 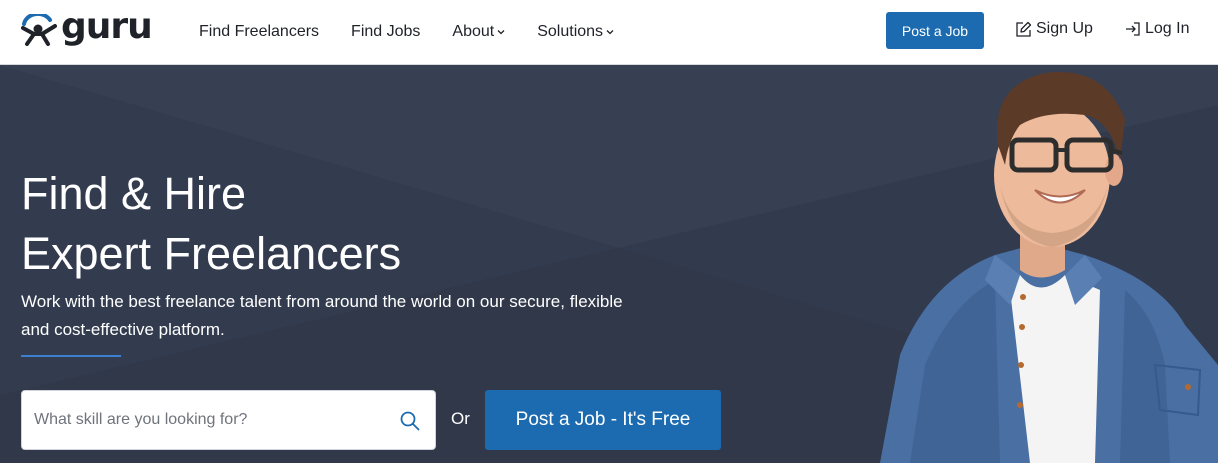 I want to click on sign-up-link: Sign Up, so click(x=1054, y=29).